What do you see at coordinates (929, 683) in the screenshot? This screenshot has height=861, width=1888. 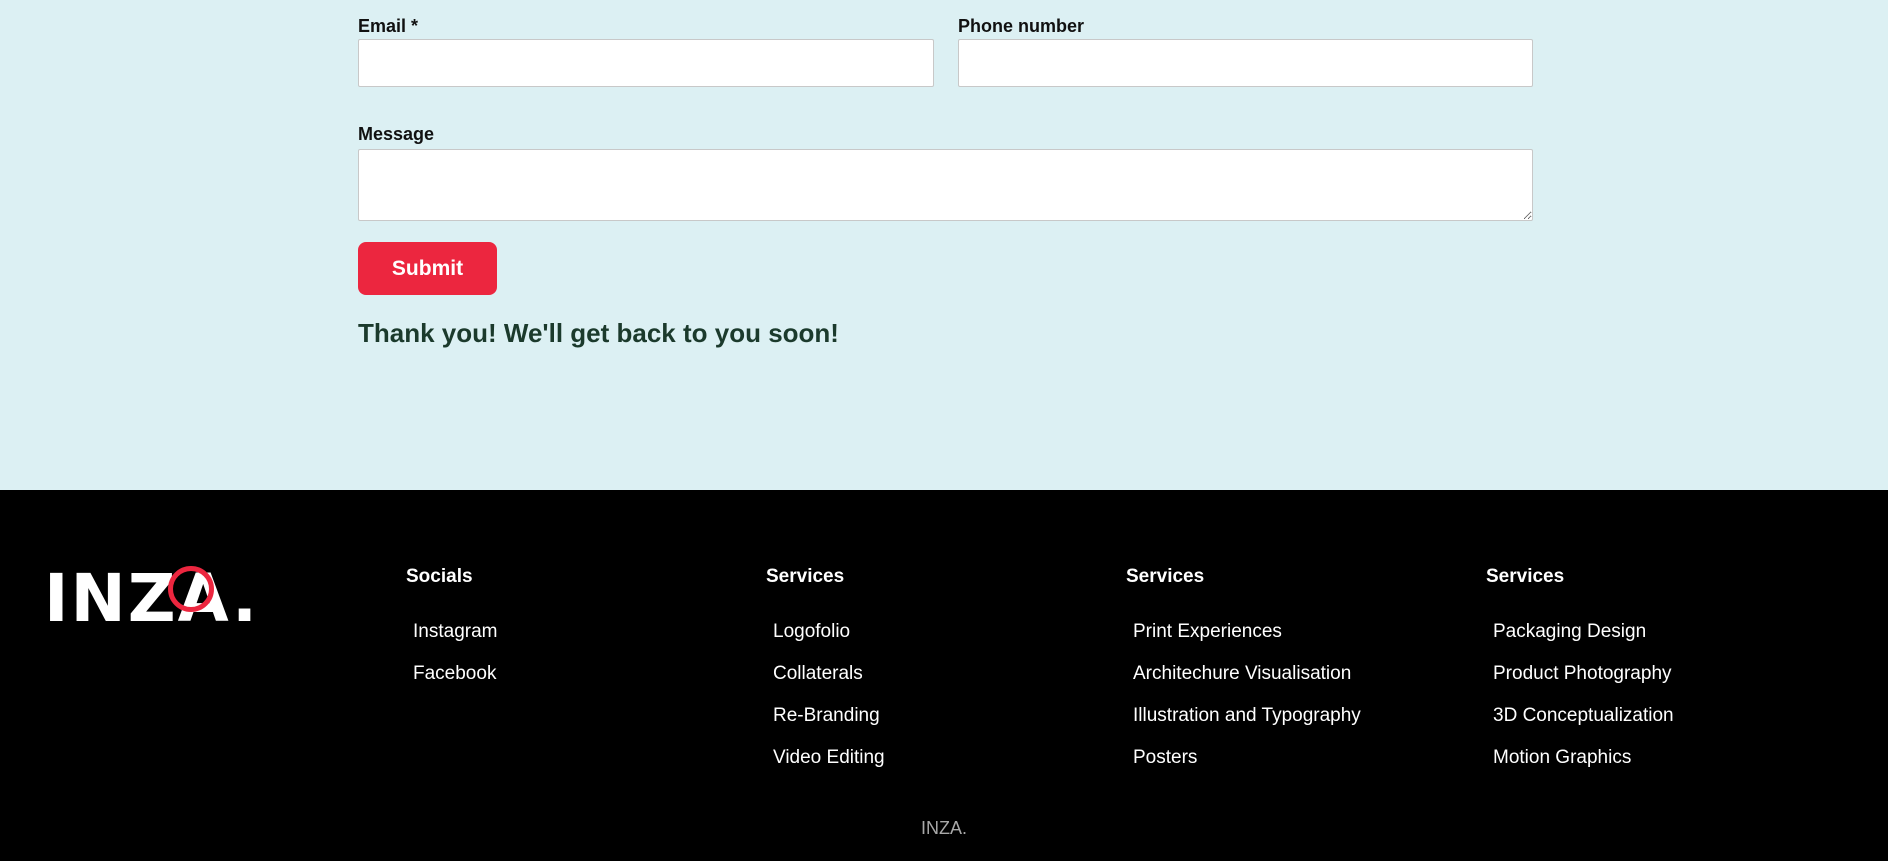 I see `footer-link-collaterals: Collaterals` at bounding box center [929, 683].